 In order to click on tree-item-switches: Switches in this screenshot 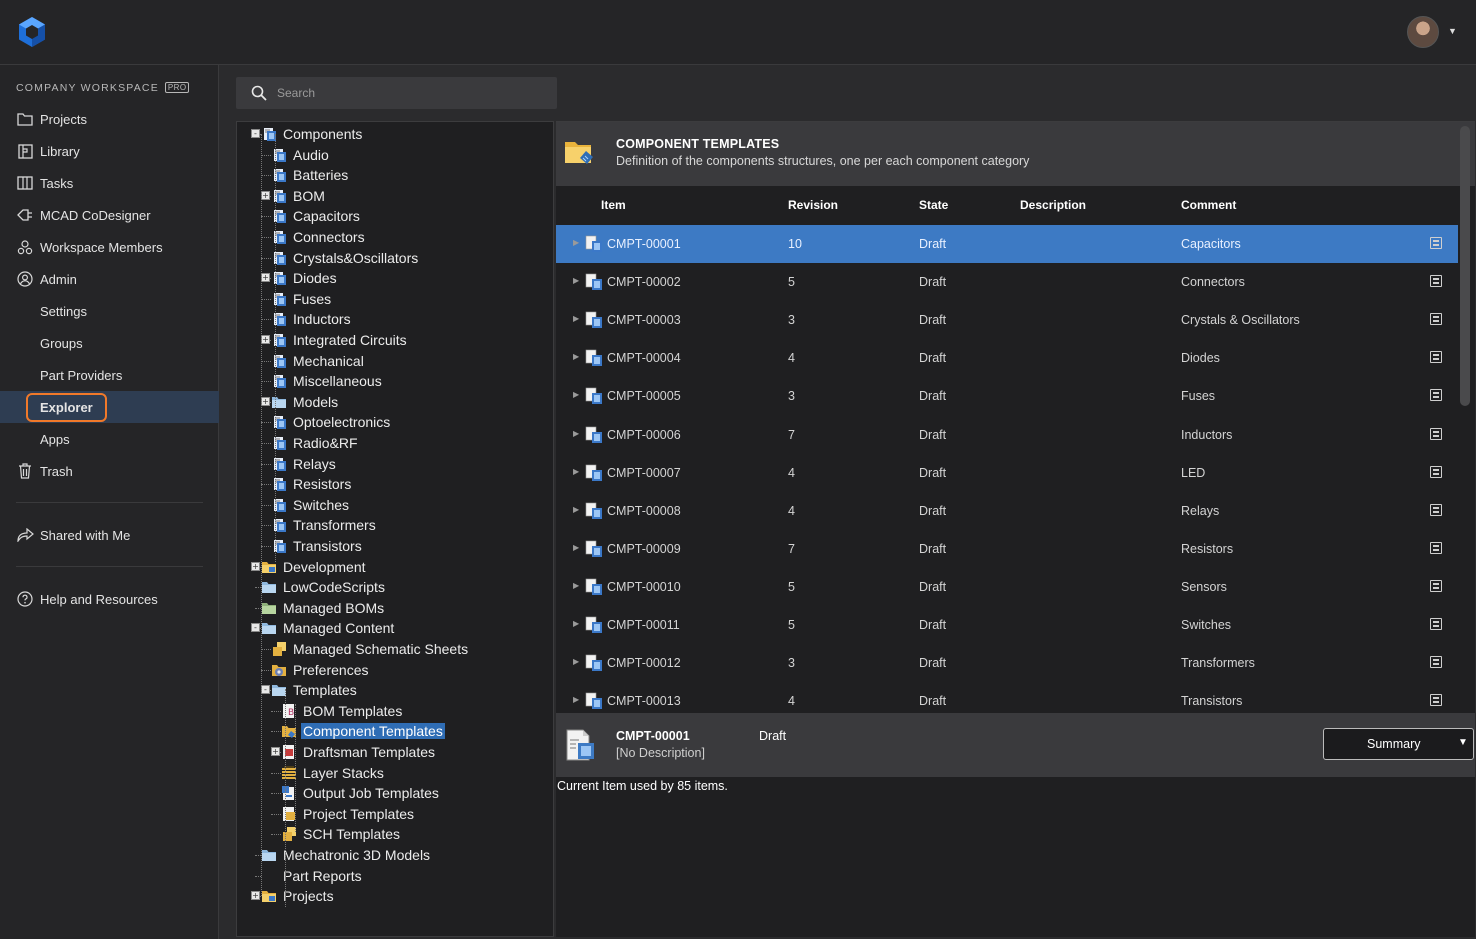, I will do `click(311, 505)`.